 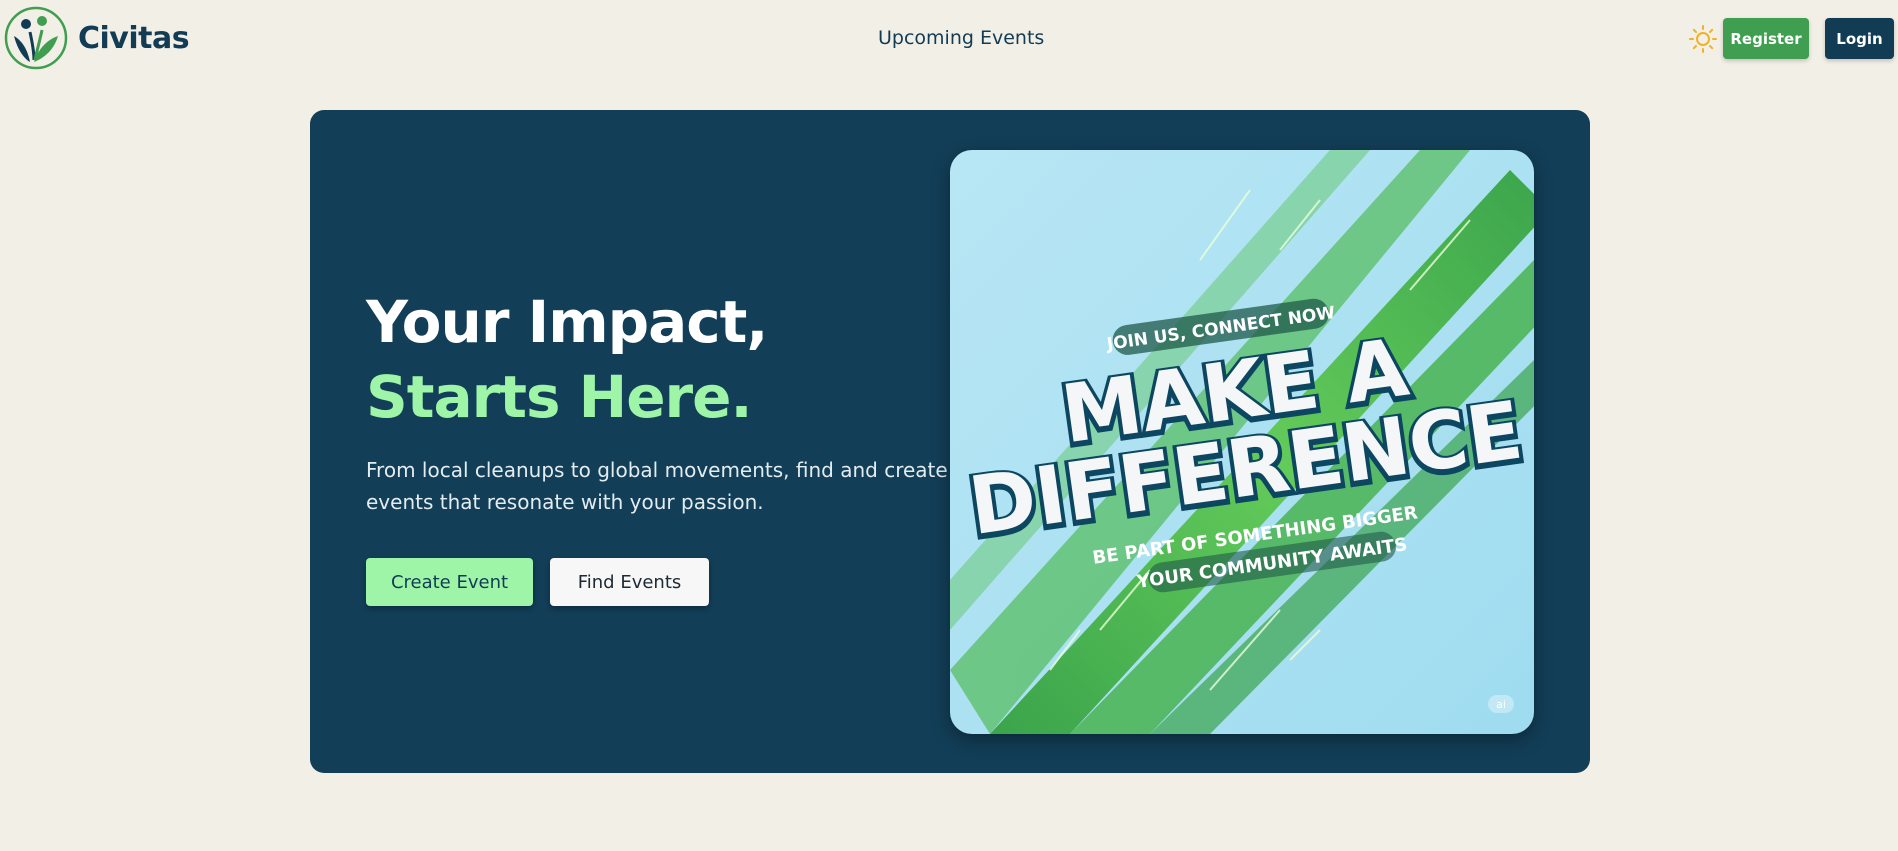 I want to click on poster-watermark: ai, so click(x=1501, y=704).